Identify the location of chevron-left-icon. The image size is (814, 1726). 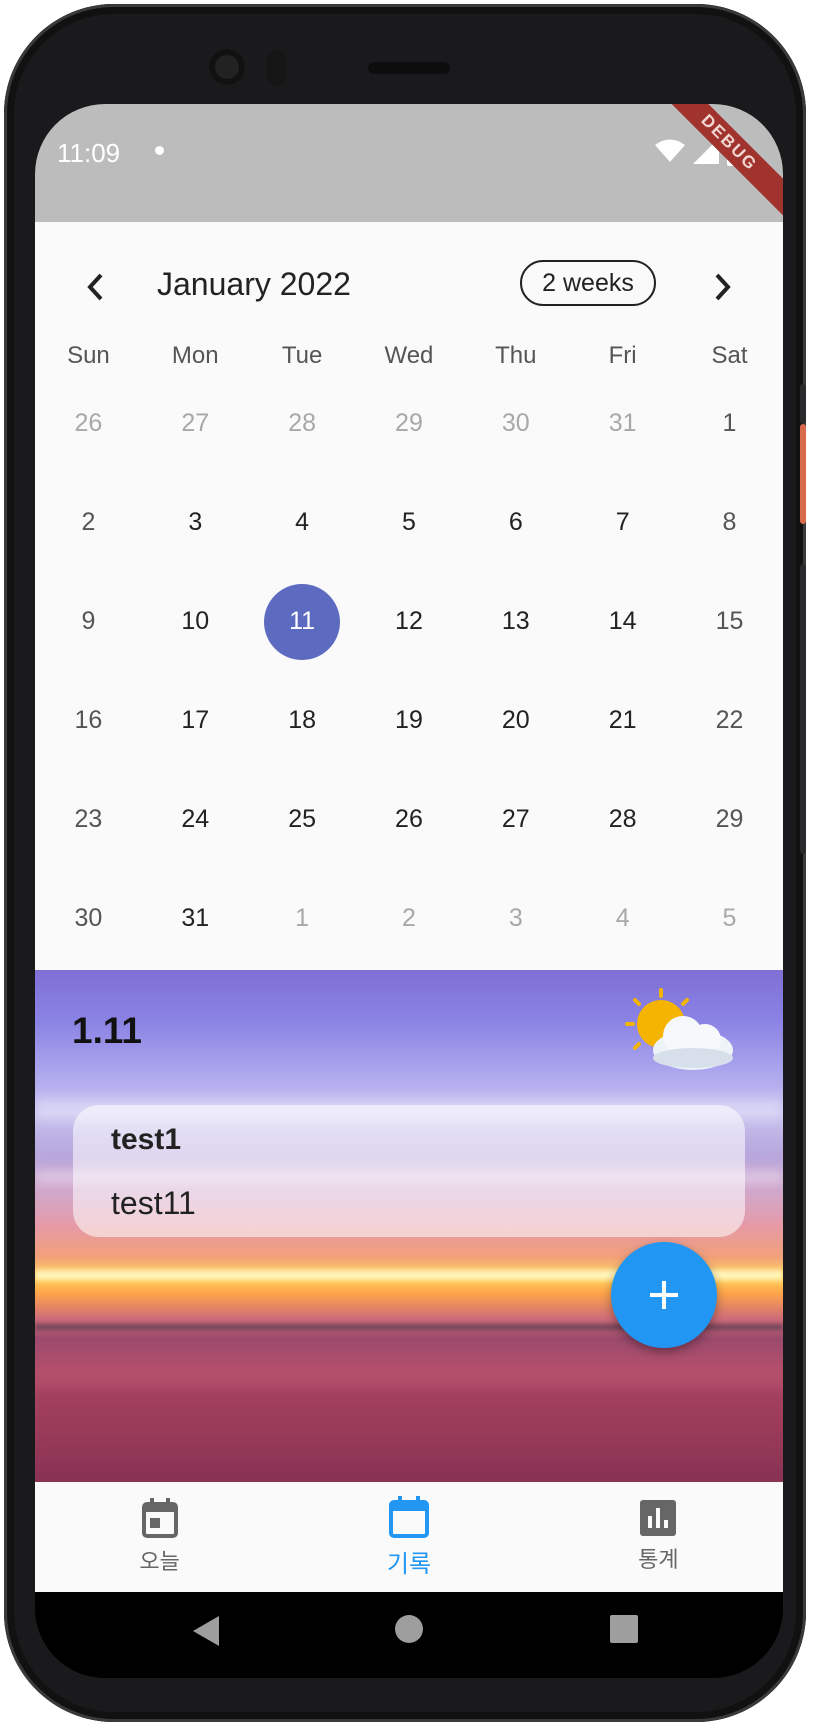
(95, 287).